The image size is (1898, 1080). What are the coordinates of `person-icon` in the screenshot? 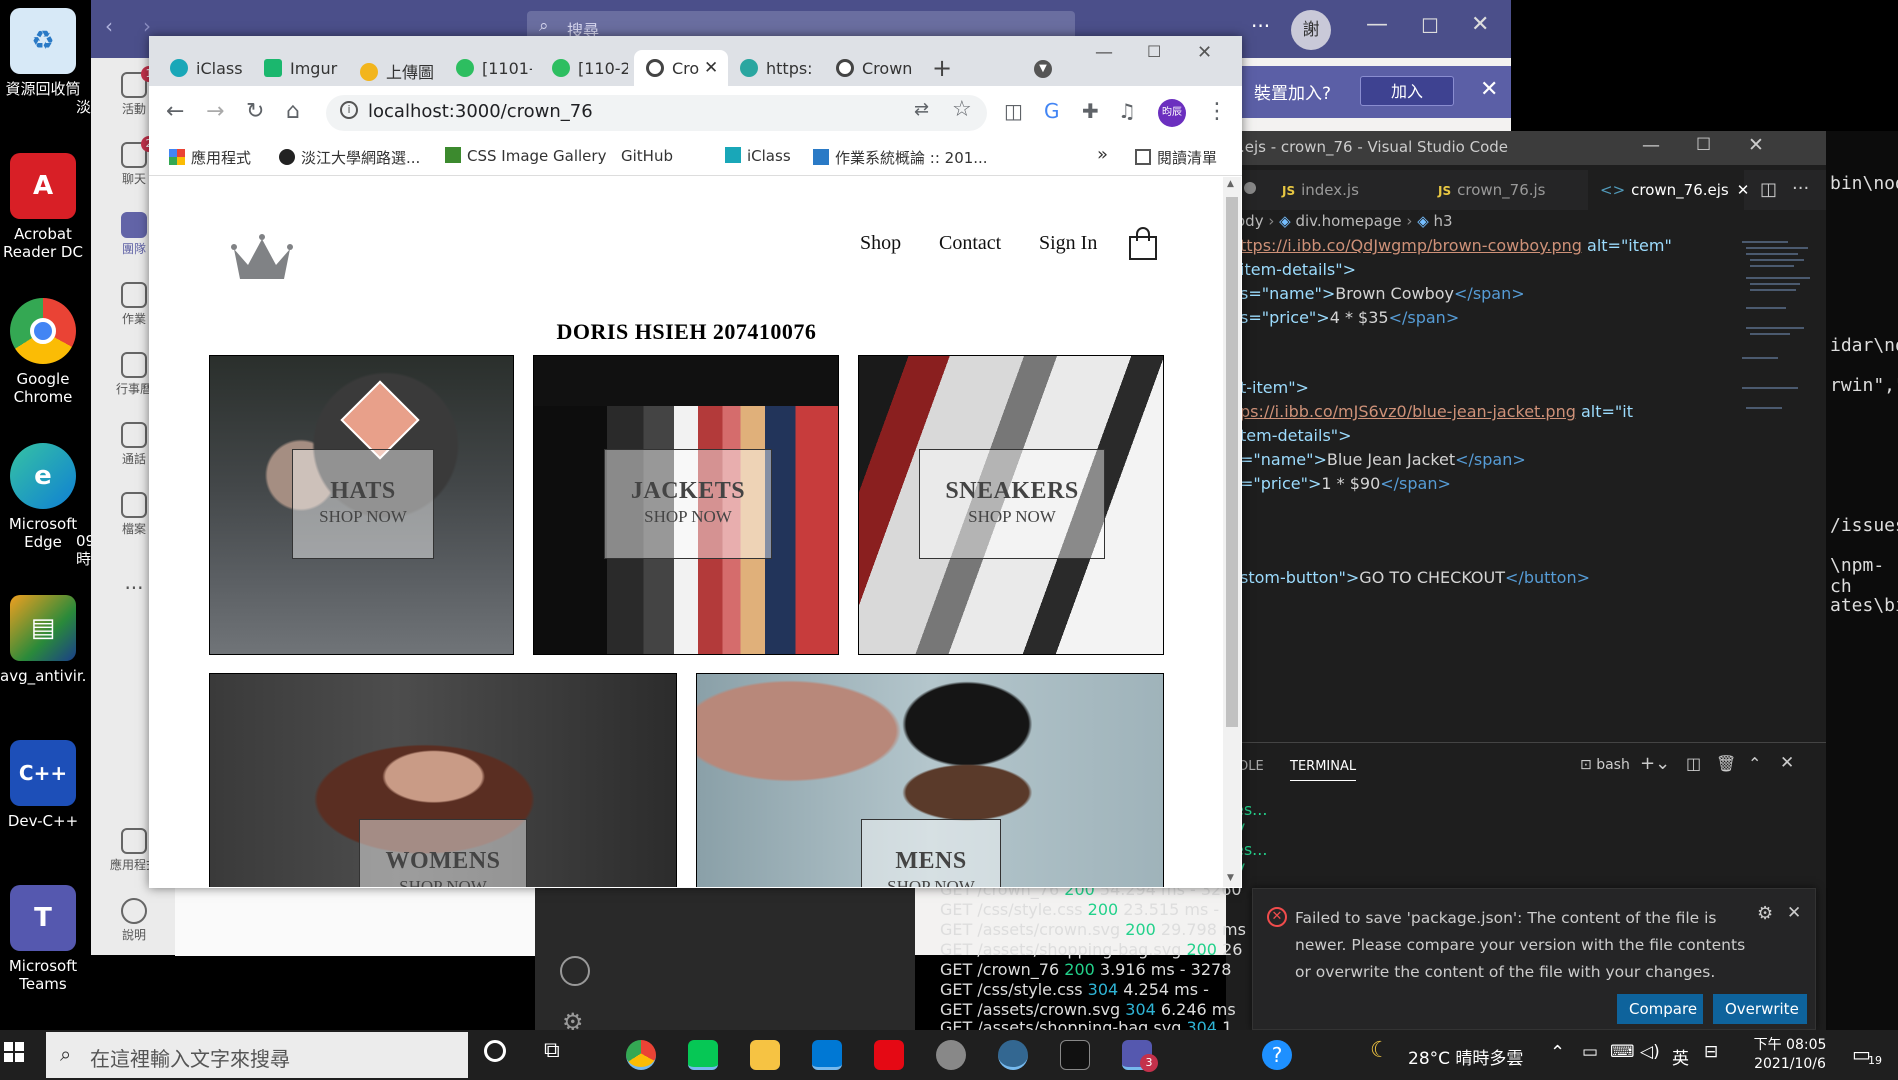 It's located at (575, 971).